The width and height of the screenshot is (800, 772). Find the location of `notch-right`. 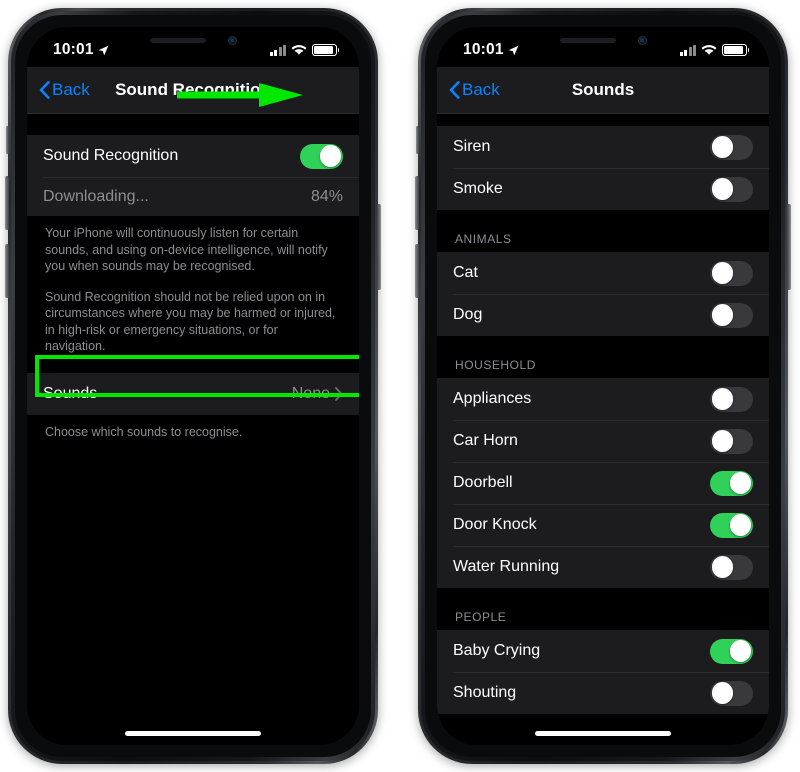

notch-right is located at coordinates (603, 40).